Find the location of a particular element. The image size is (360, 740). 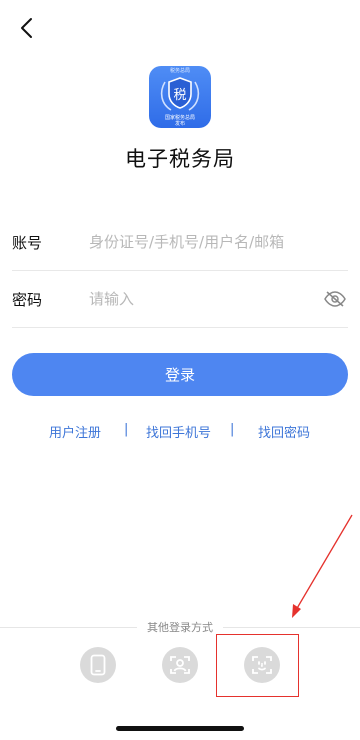

logo-bottom-text: 国家税务总局 发布 is located at coordinates (180, 121).